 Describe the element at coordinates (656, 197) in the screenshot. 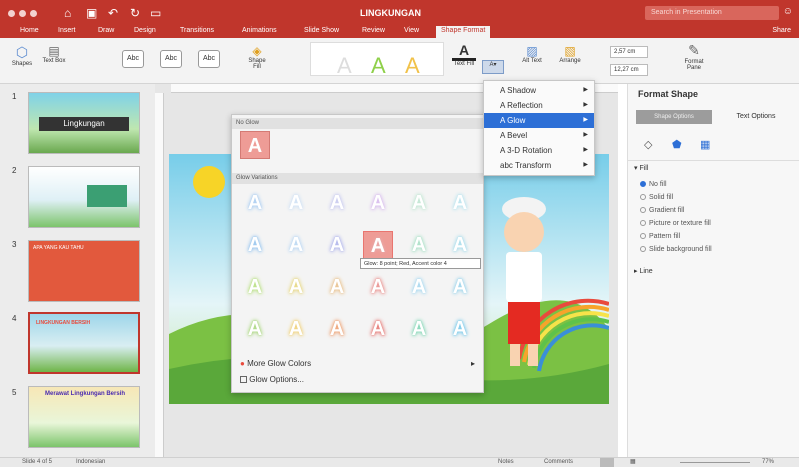

I see `radio-solid-fill: Solid fill` at that location.